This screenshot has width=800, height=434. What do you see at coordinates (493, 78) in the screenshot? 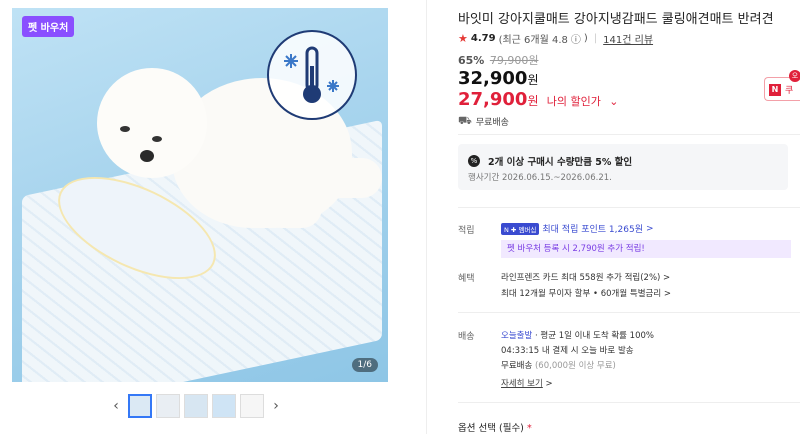
I see `sale-price-value: 32,900` at bounding box center [493, 78].